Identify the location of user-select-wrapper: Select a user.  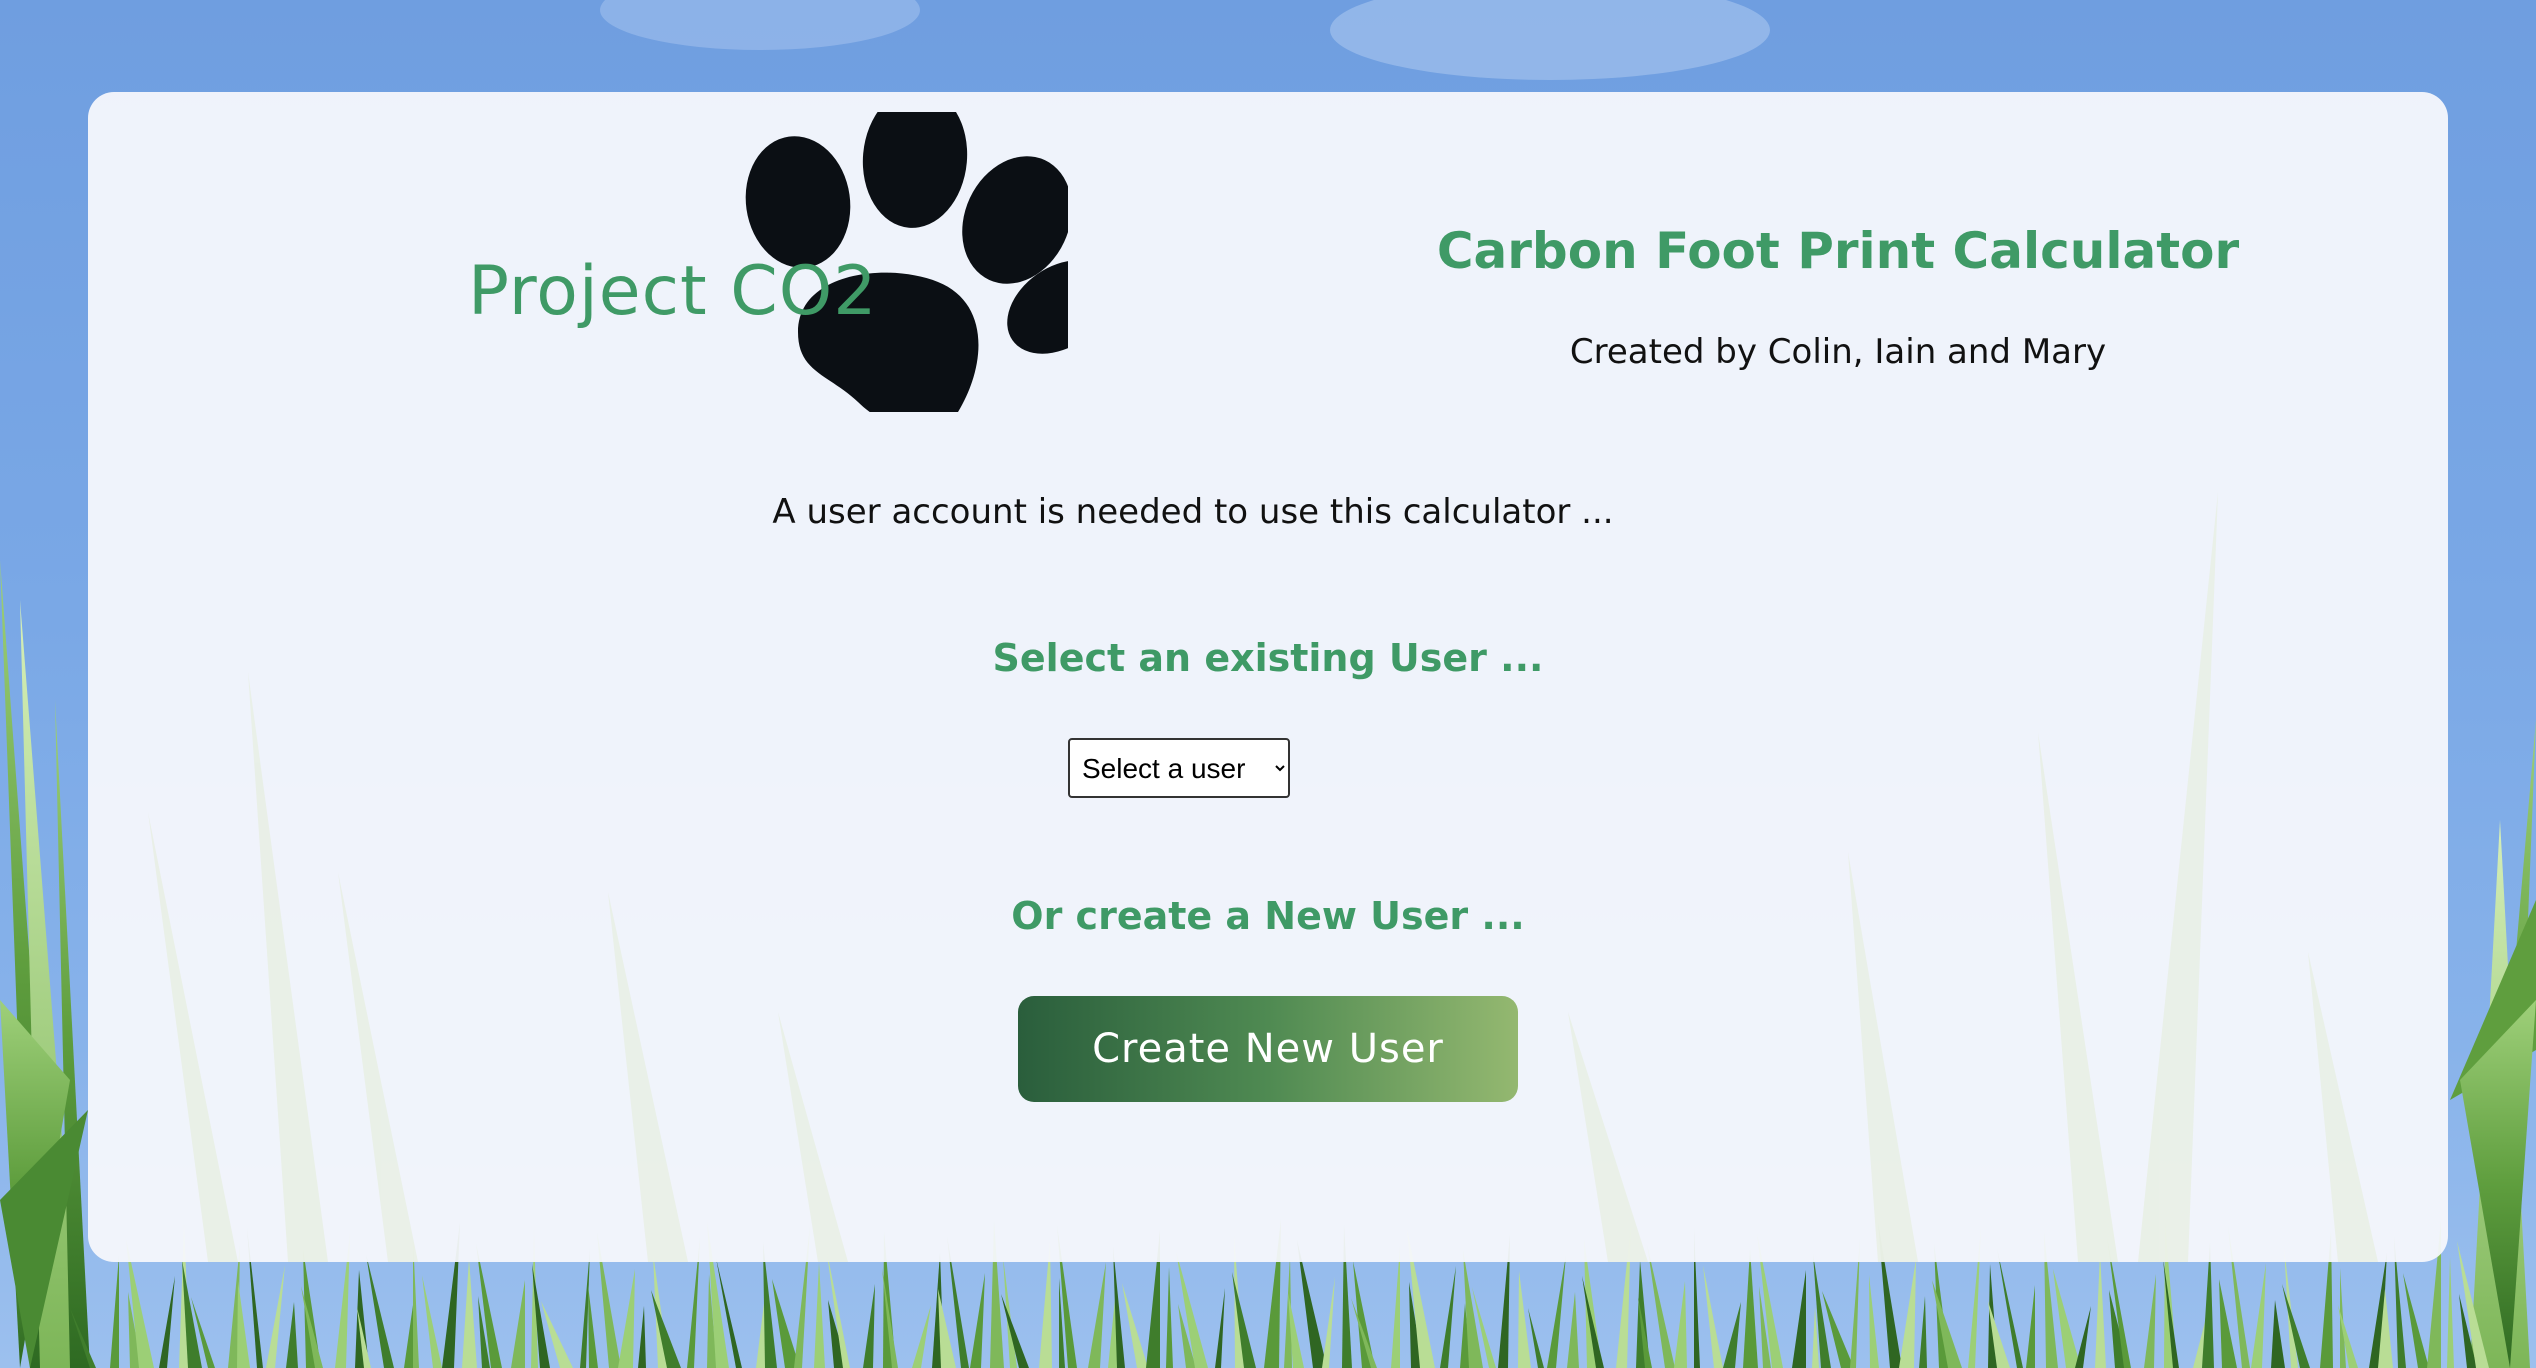
(1179, 768).